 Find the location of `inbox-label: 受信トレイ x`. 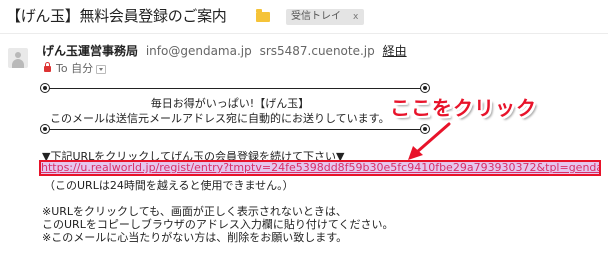

inbox-label: 受信トレイ x is located at coordinates (325, 17).